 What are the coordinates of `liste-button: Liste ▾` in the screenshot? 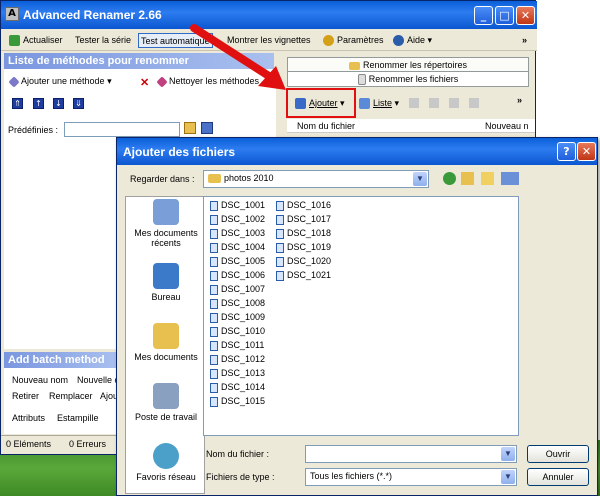 It's located at (379, 104).